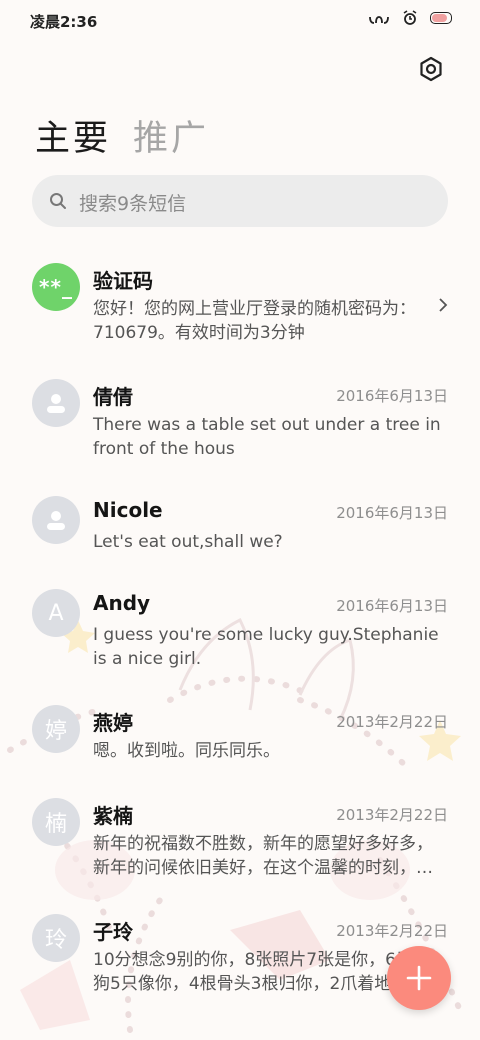 This screenshot has width=480, height=1040. I want to click on avatar: **_, so click(56, 287).